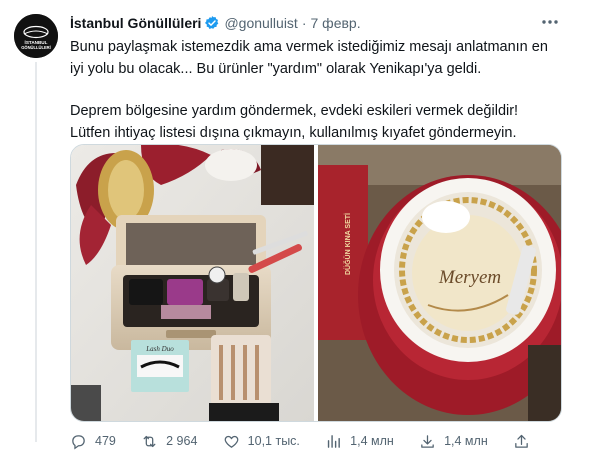  I want to click on box-label: DÜĞÜN KINA SETİ, so click(347, 244).